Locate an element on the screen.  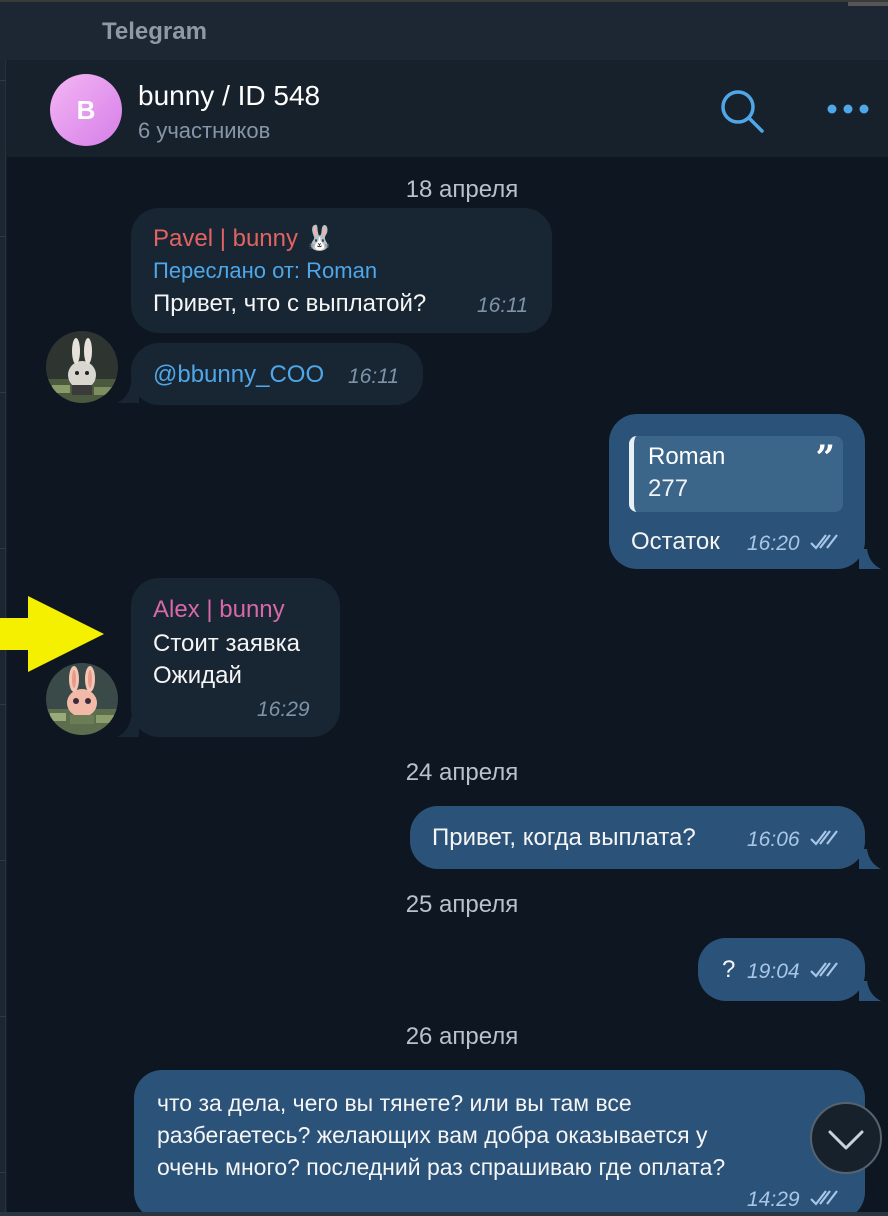
message-time: 19:04 is located at coordinates (773, 971).